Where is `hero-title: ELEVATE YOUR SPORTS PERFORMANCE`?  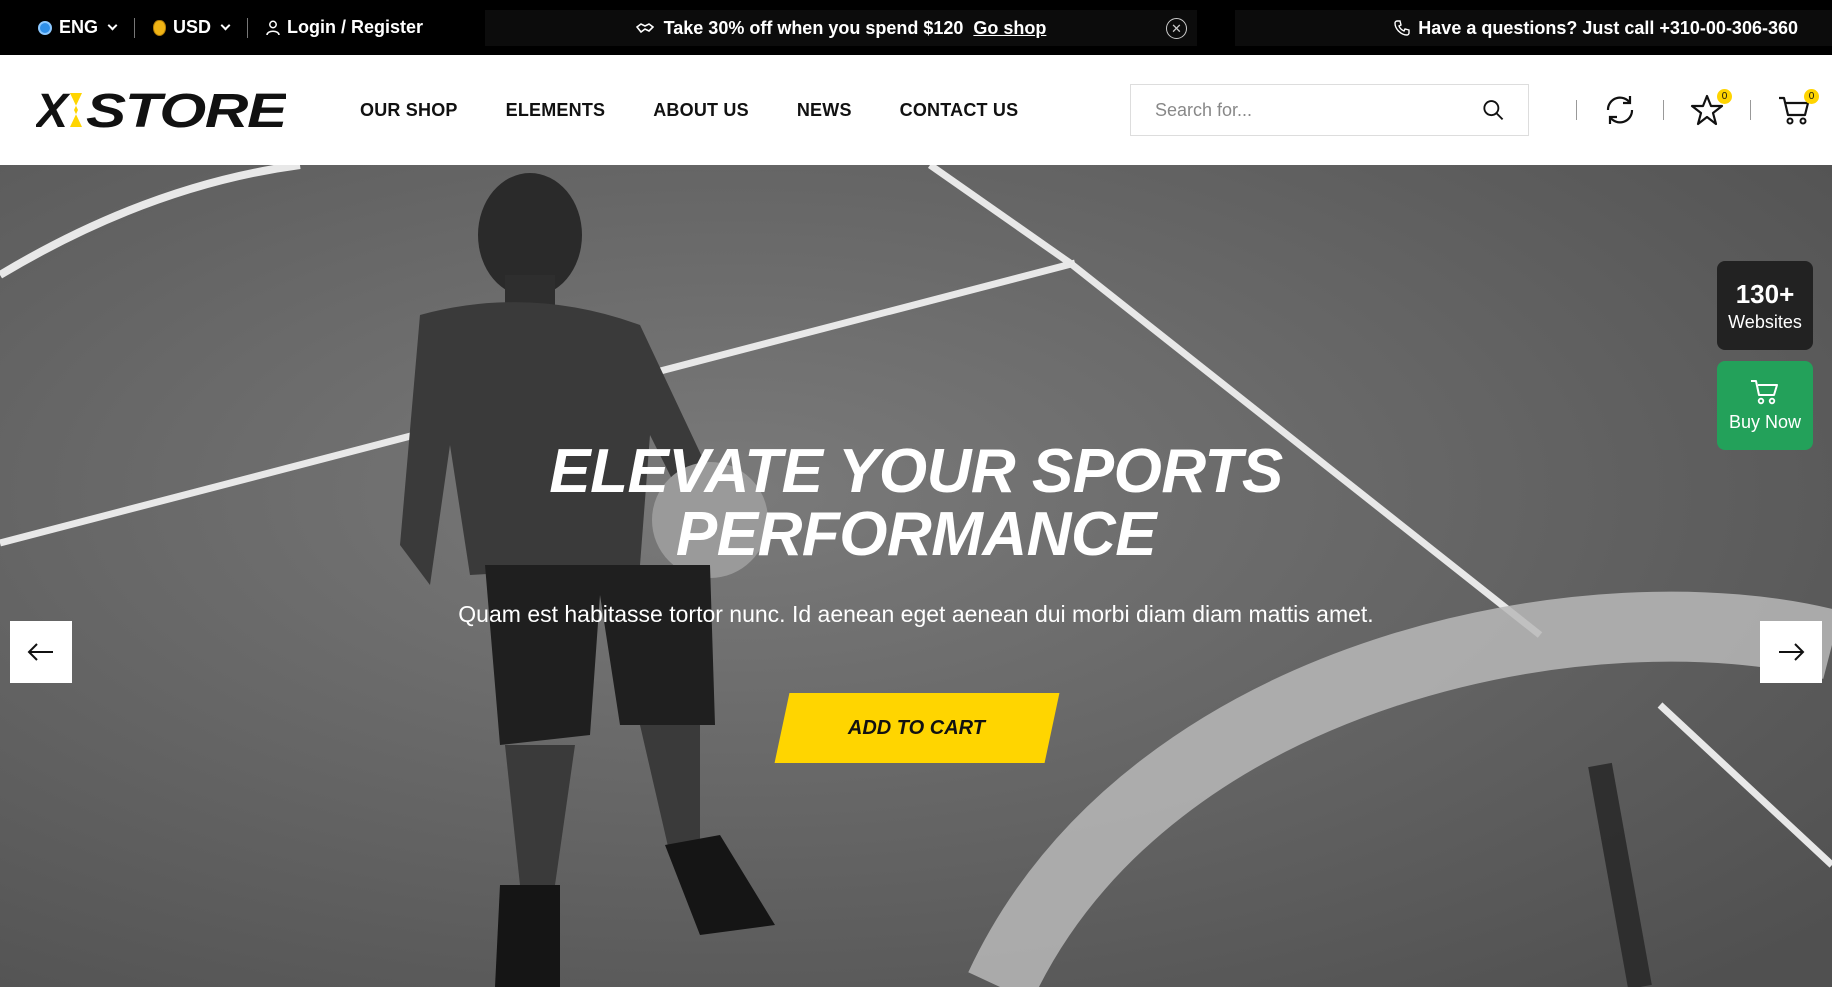 hero-title: ELEVATE YOUR SPORTS PERFORMANCE is located at coordinates (916, 503).